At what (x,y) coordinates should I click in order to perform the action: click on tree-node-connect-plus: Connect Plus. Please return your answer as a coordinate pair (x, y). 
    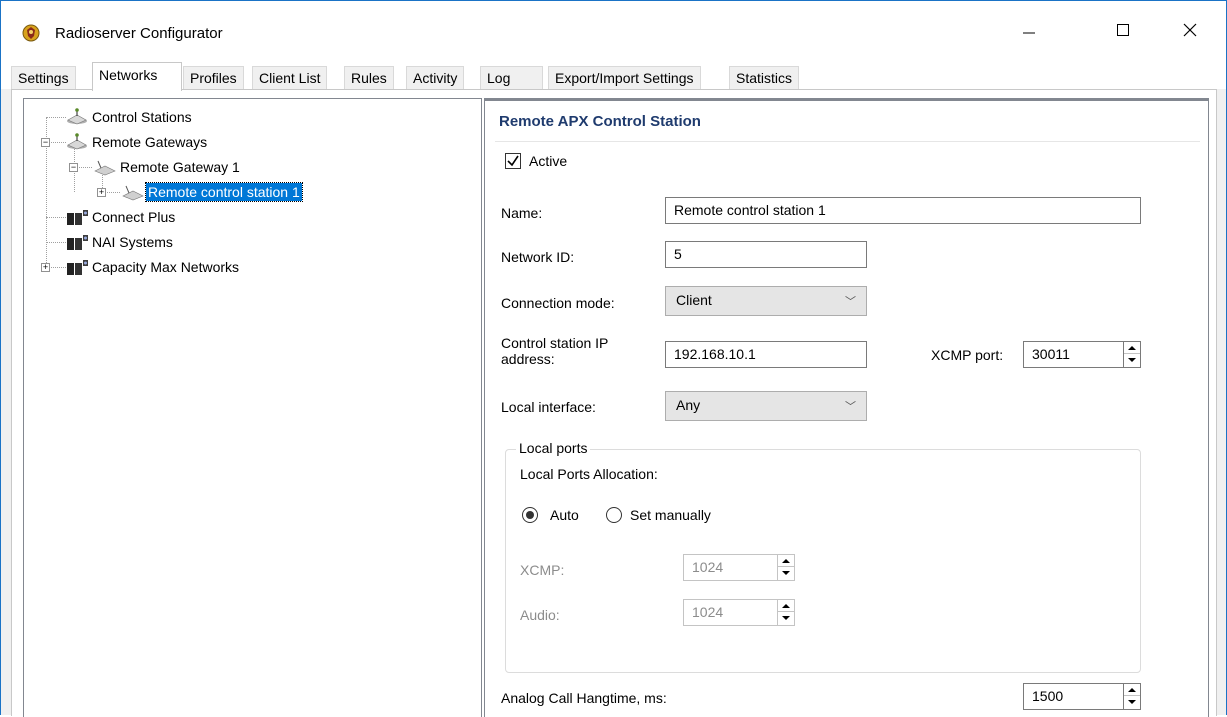
    Looking at the image, I should click on (120, 217).